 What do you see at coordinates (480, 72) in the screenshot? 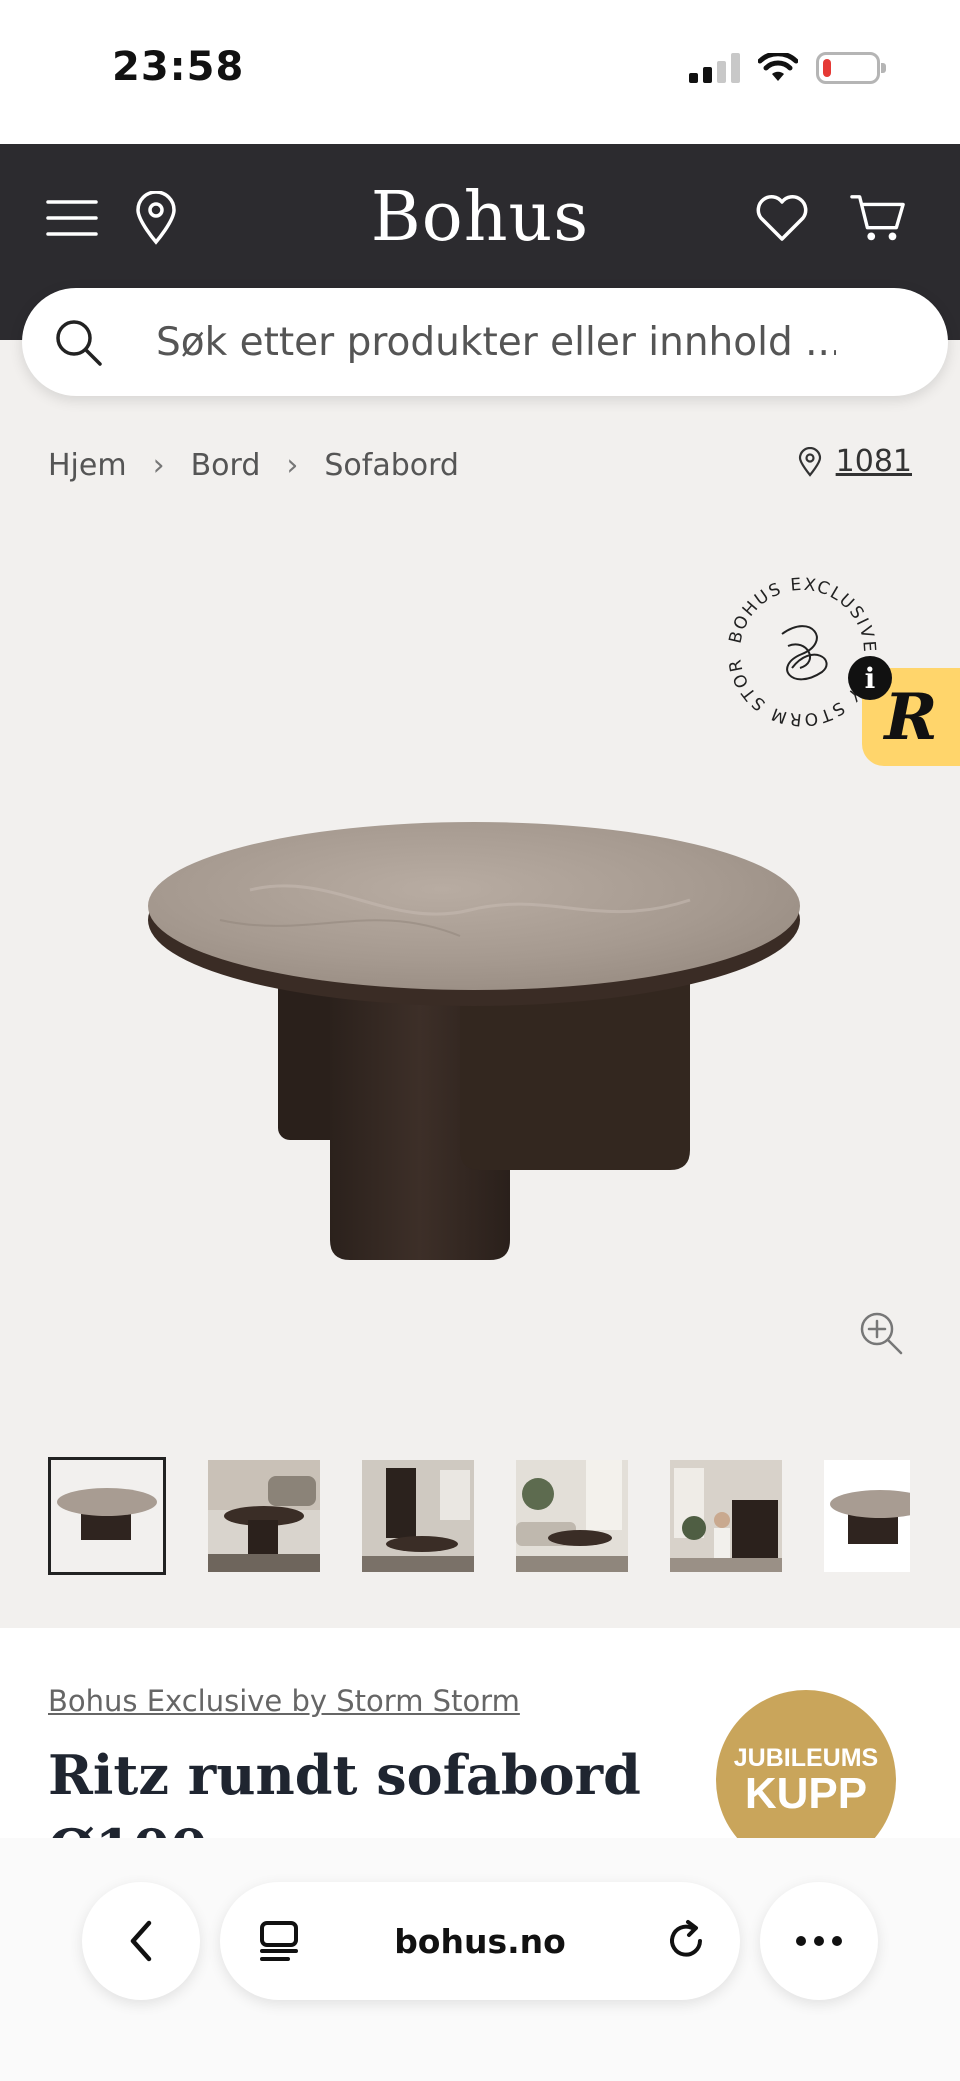
I see `status-bar: 23:58` at bounding box center [480, 72].